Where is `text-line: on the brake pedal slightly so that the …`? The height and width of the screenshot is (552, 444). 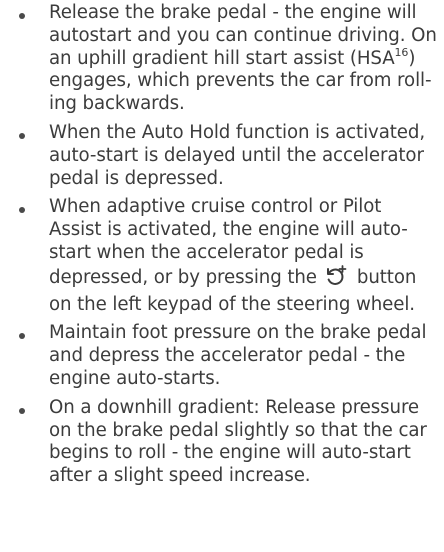 text-line: on the brake pedal slightly so that the … is located at coordinates (238, 430).